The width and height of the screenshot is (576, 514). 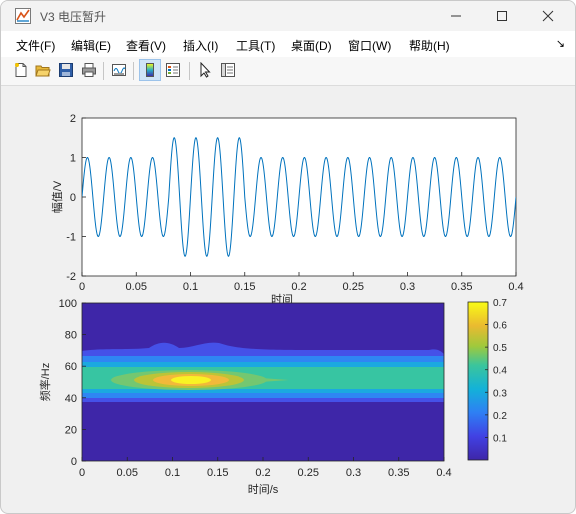 I want to click on spectrogram-xtick-label: 0, so click(x=82, y=473).